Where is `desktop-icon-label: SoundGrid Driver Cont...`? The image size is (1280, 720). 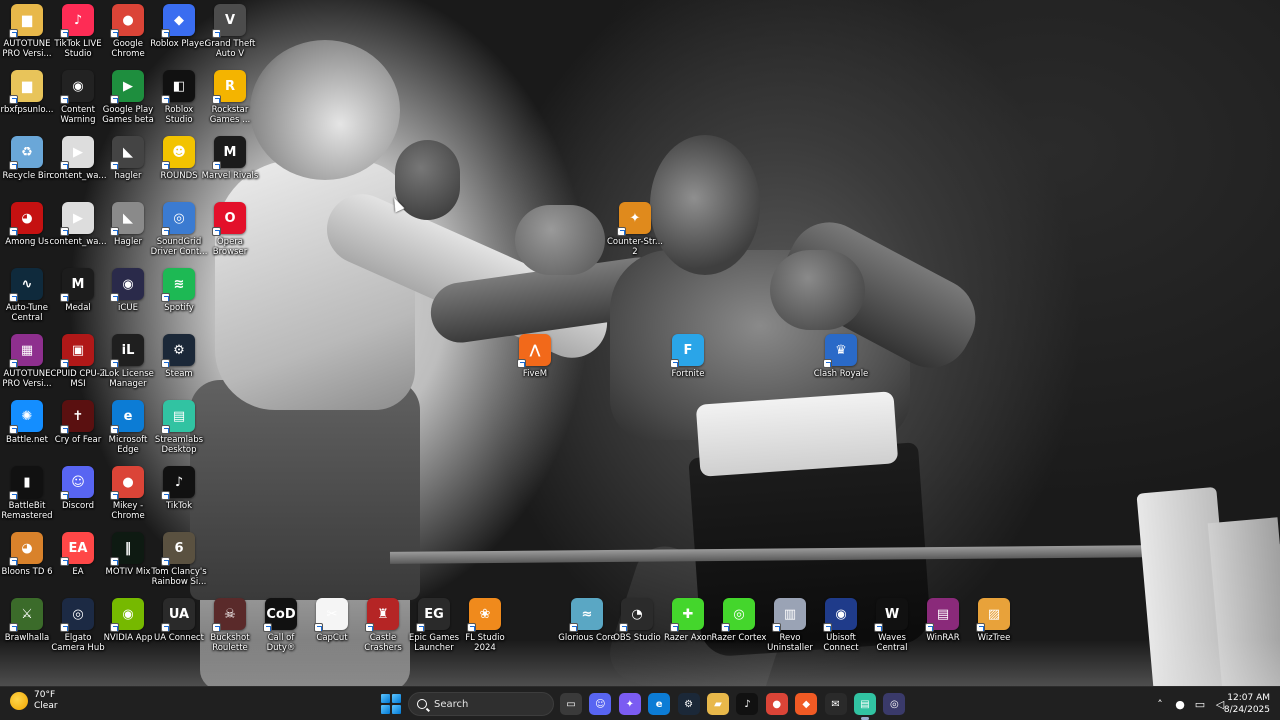
desktop-icon-label: SoundGrid Driver Cont... is located at coordinates (179, 247).